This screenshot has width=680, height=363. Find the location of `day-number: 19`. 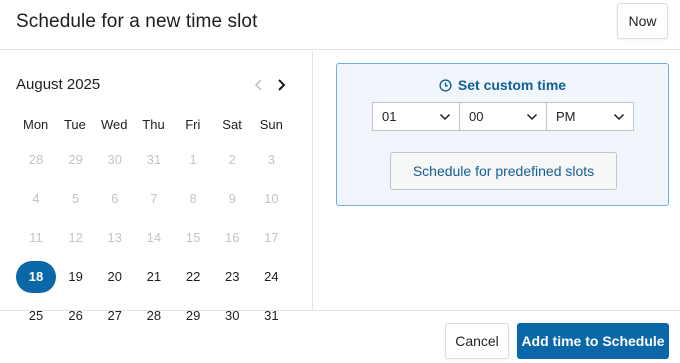

day-number: 19 is located at coordinates (75, 276).